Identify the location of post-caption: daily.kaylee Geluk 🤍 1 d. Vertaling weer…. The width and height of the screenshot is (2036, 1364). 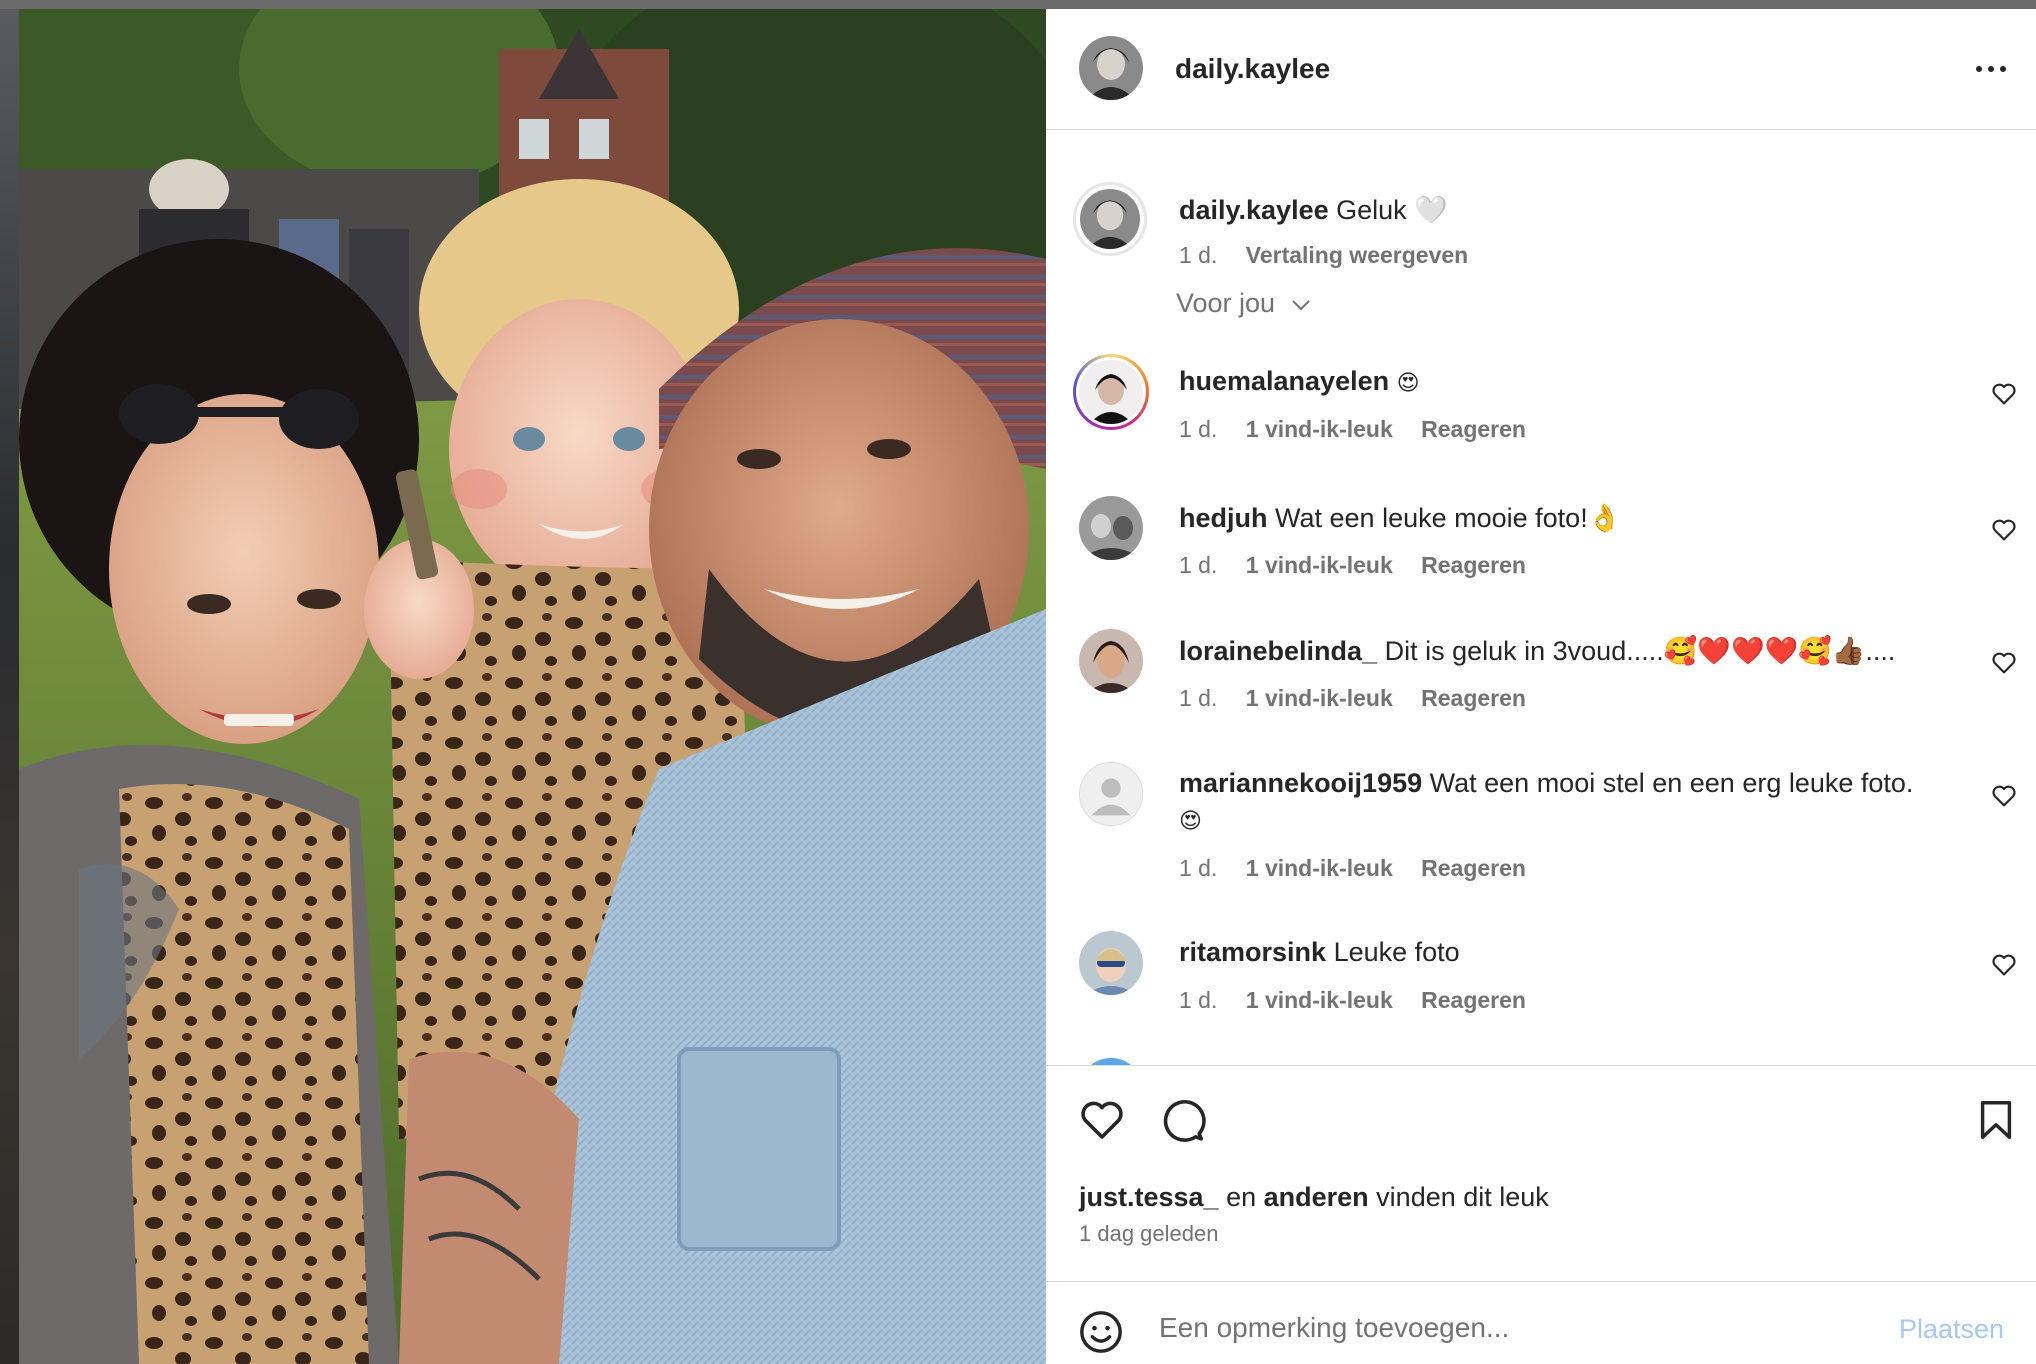
(1541, 218).